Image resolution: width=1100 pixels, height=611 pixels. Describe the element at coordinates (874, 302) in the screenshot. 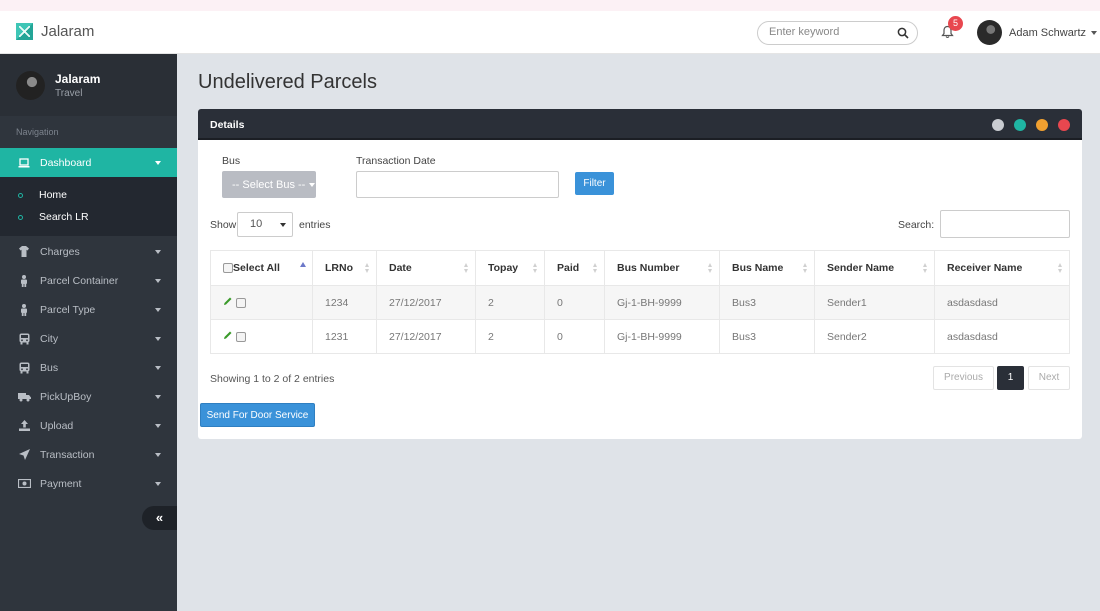

I see `cell-sender-name: Sender1` at that location.